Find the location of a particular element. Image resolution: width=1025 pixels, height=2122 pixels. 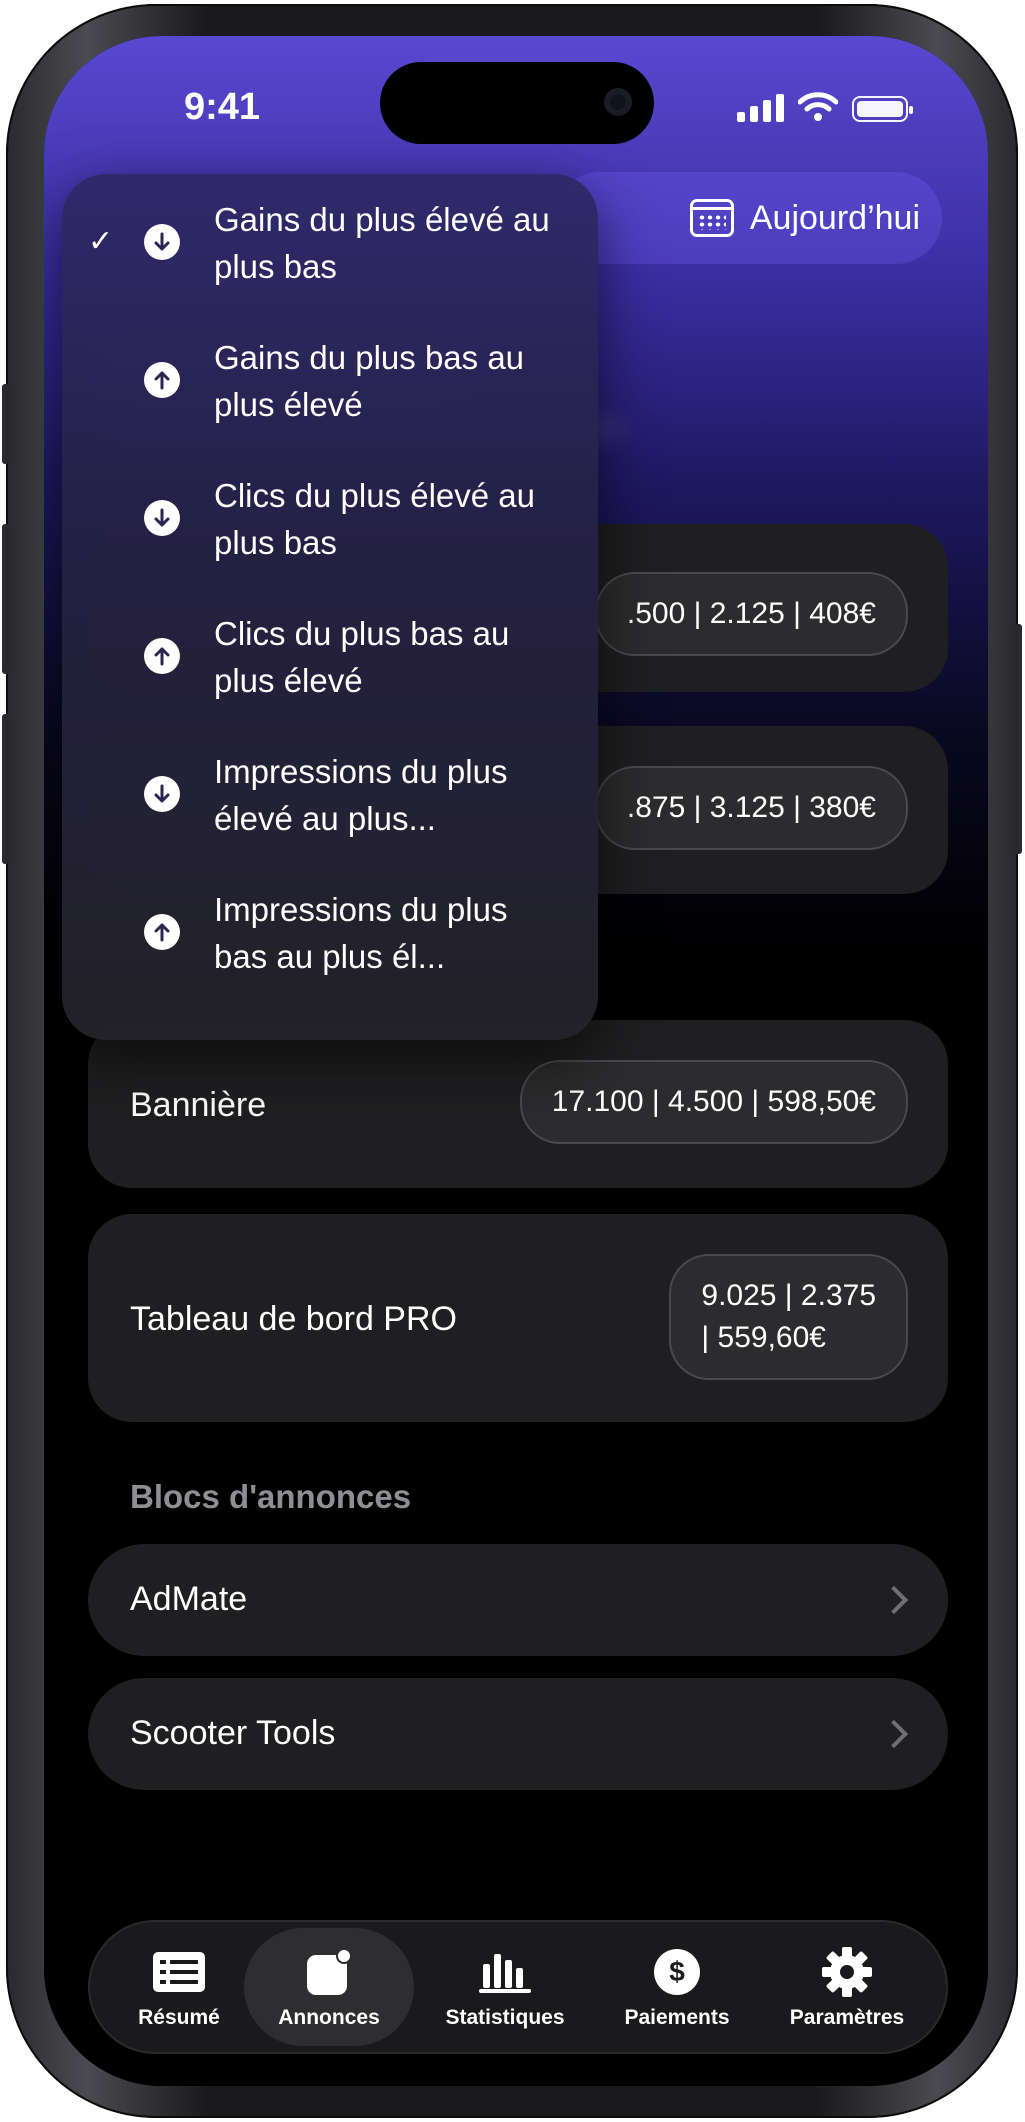

tab-paiements: $ Paiements is located at coordinates (677, 1987).